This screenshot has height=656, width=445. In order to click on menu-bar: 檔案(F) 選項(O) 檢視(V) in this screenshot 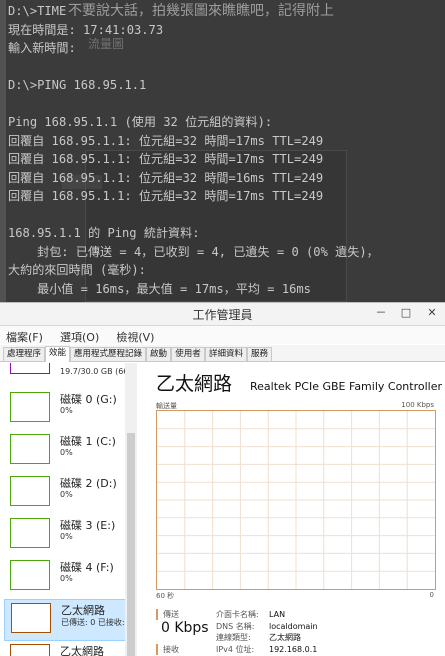, I will do `click(222, 335)`.